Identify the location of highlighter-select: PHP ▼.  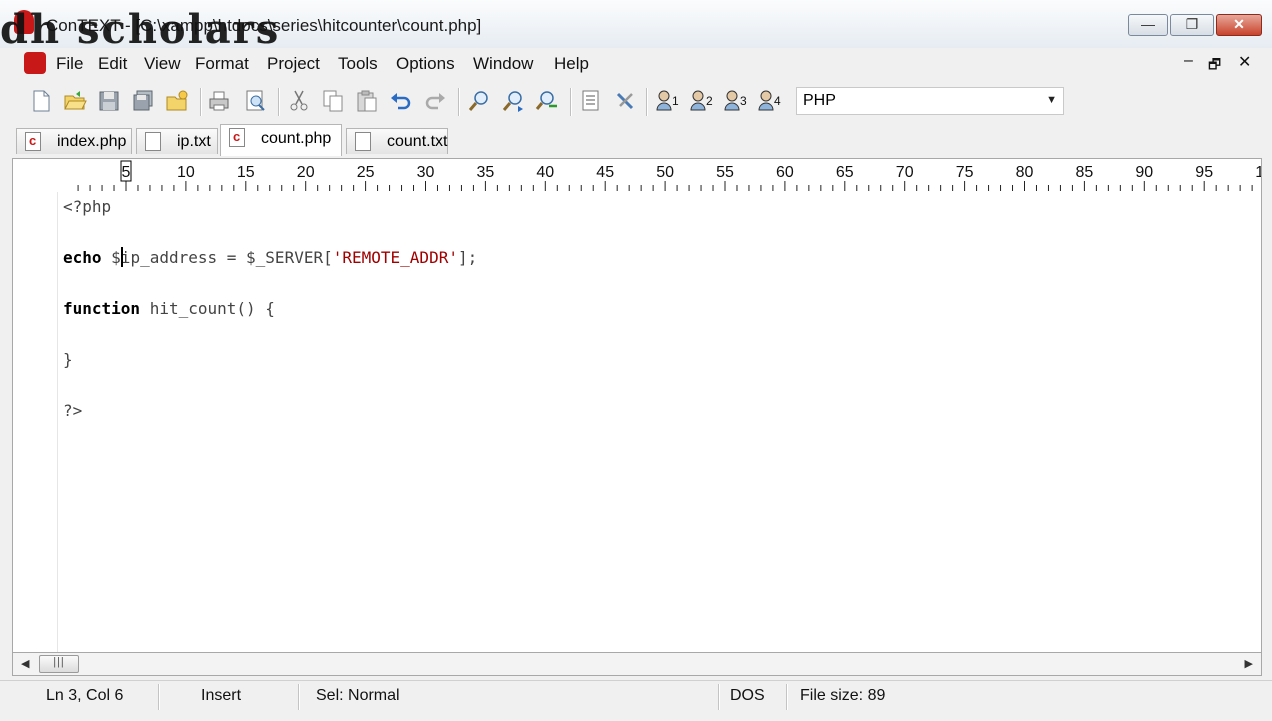
(930, 101).